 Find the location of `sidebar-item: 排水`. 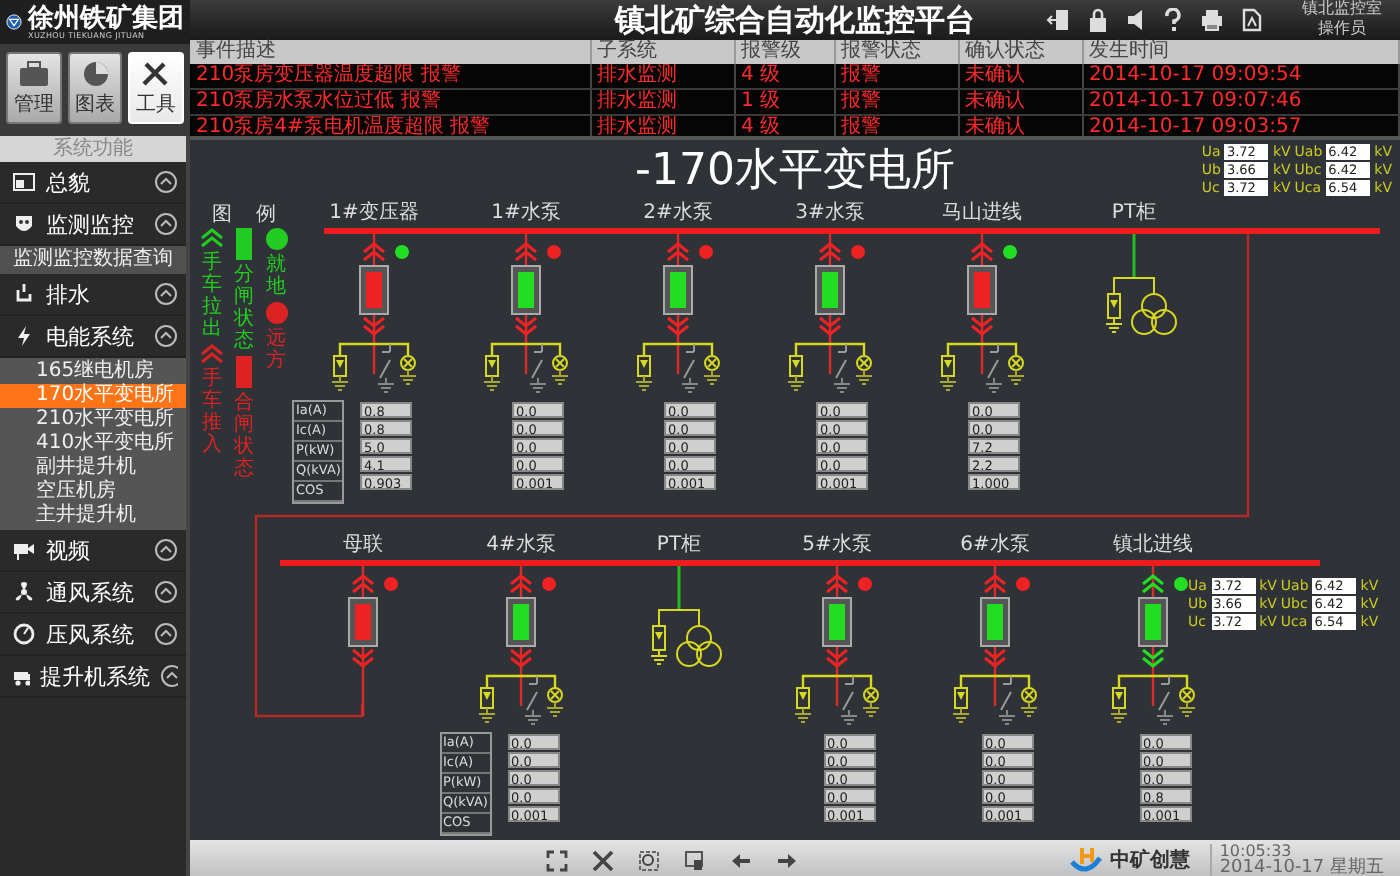

sidebar-item: 排水 is located at coordinates (93, 295).